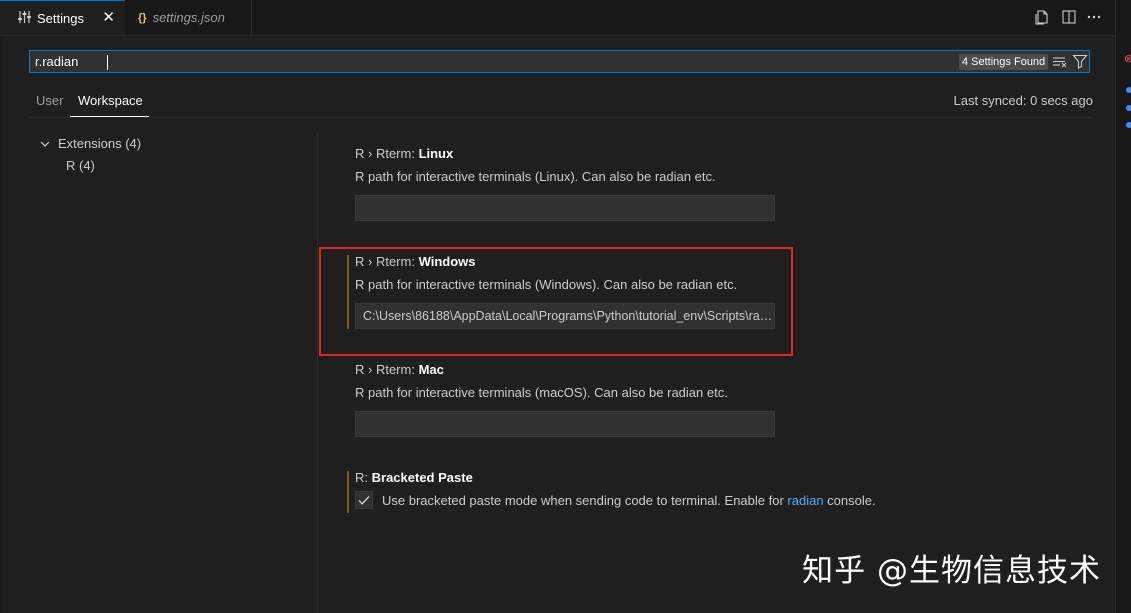 The height and width of the screenshot is (613, 1131). Describe the element at coordinates (46, 145) in the screenshot. I see `chevron-down-icon` at that location.